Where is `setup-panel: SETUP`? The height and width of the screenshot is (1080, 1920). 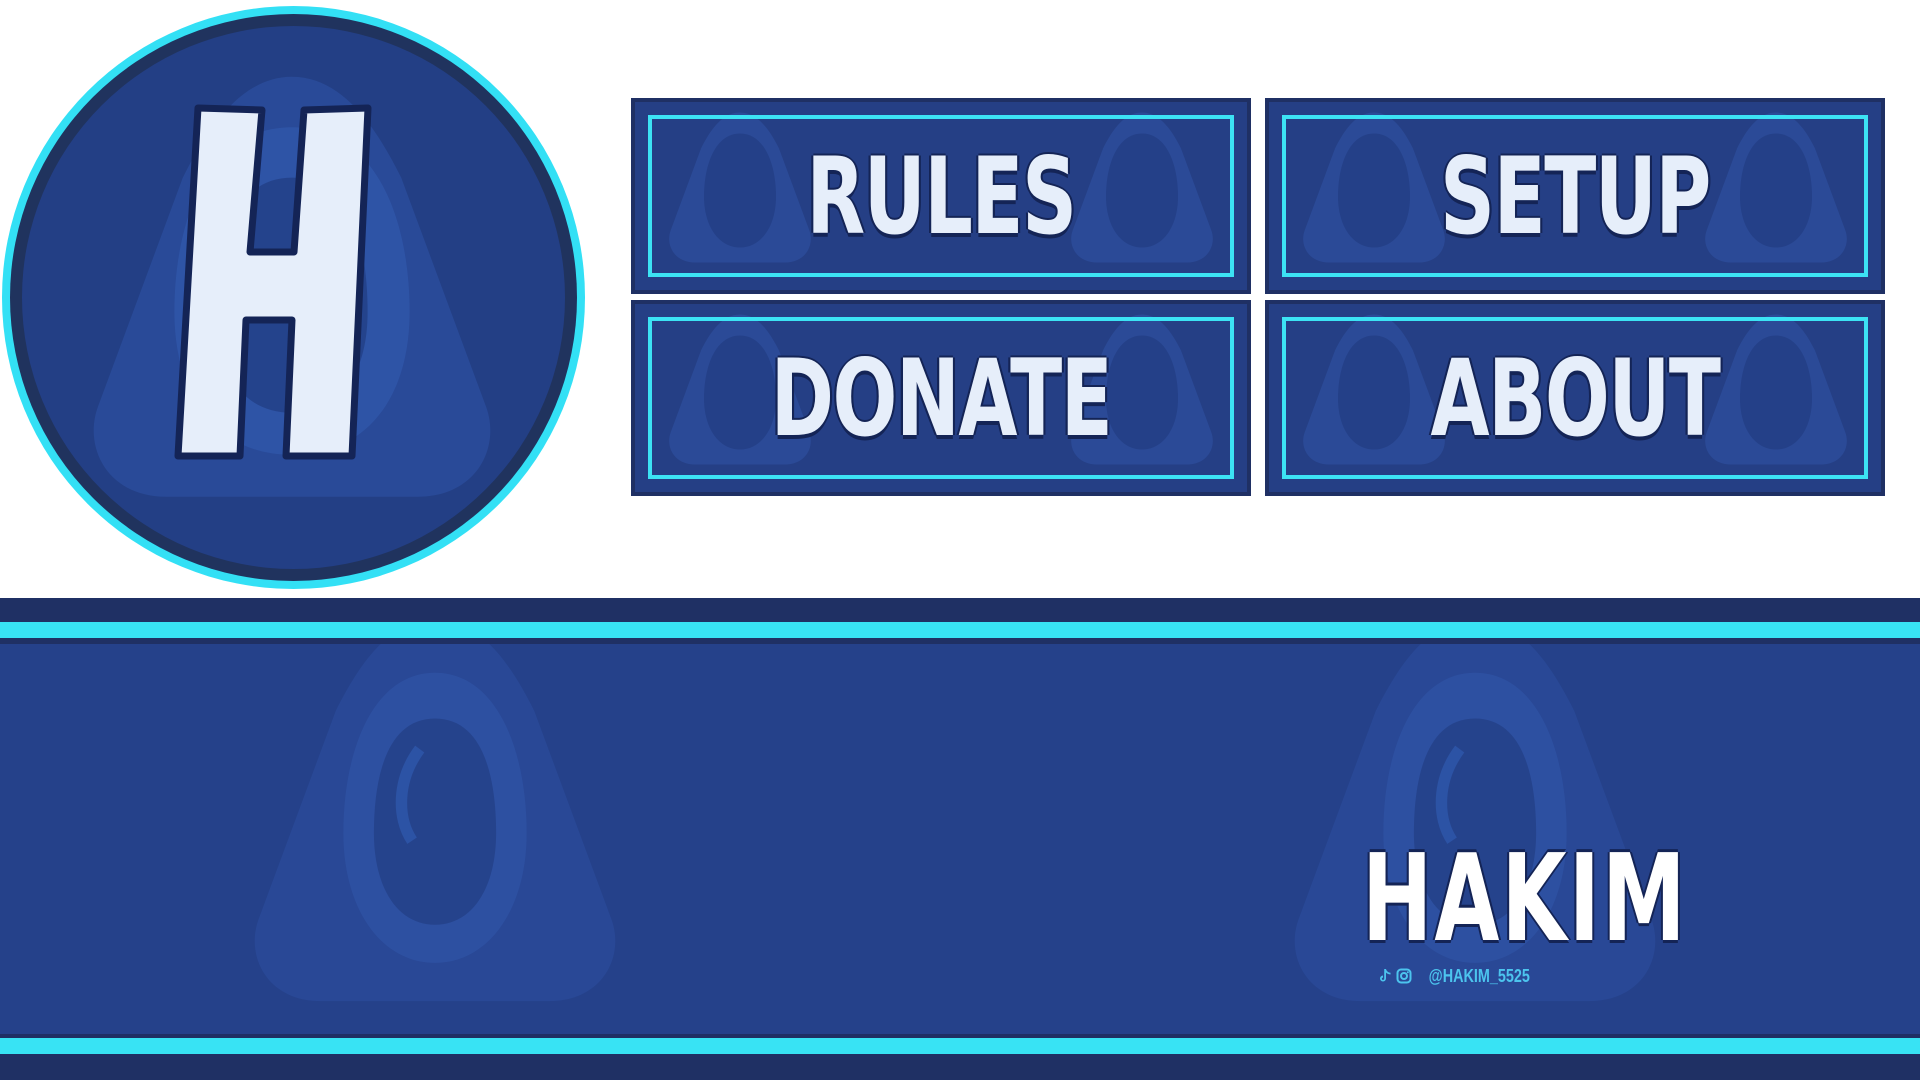 setup-panel: SETUP is located at coordinates (1575, 196).